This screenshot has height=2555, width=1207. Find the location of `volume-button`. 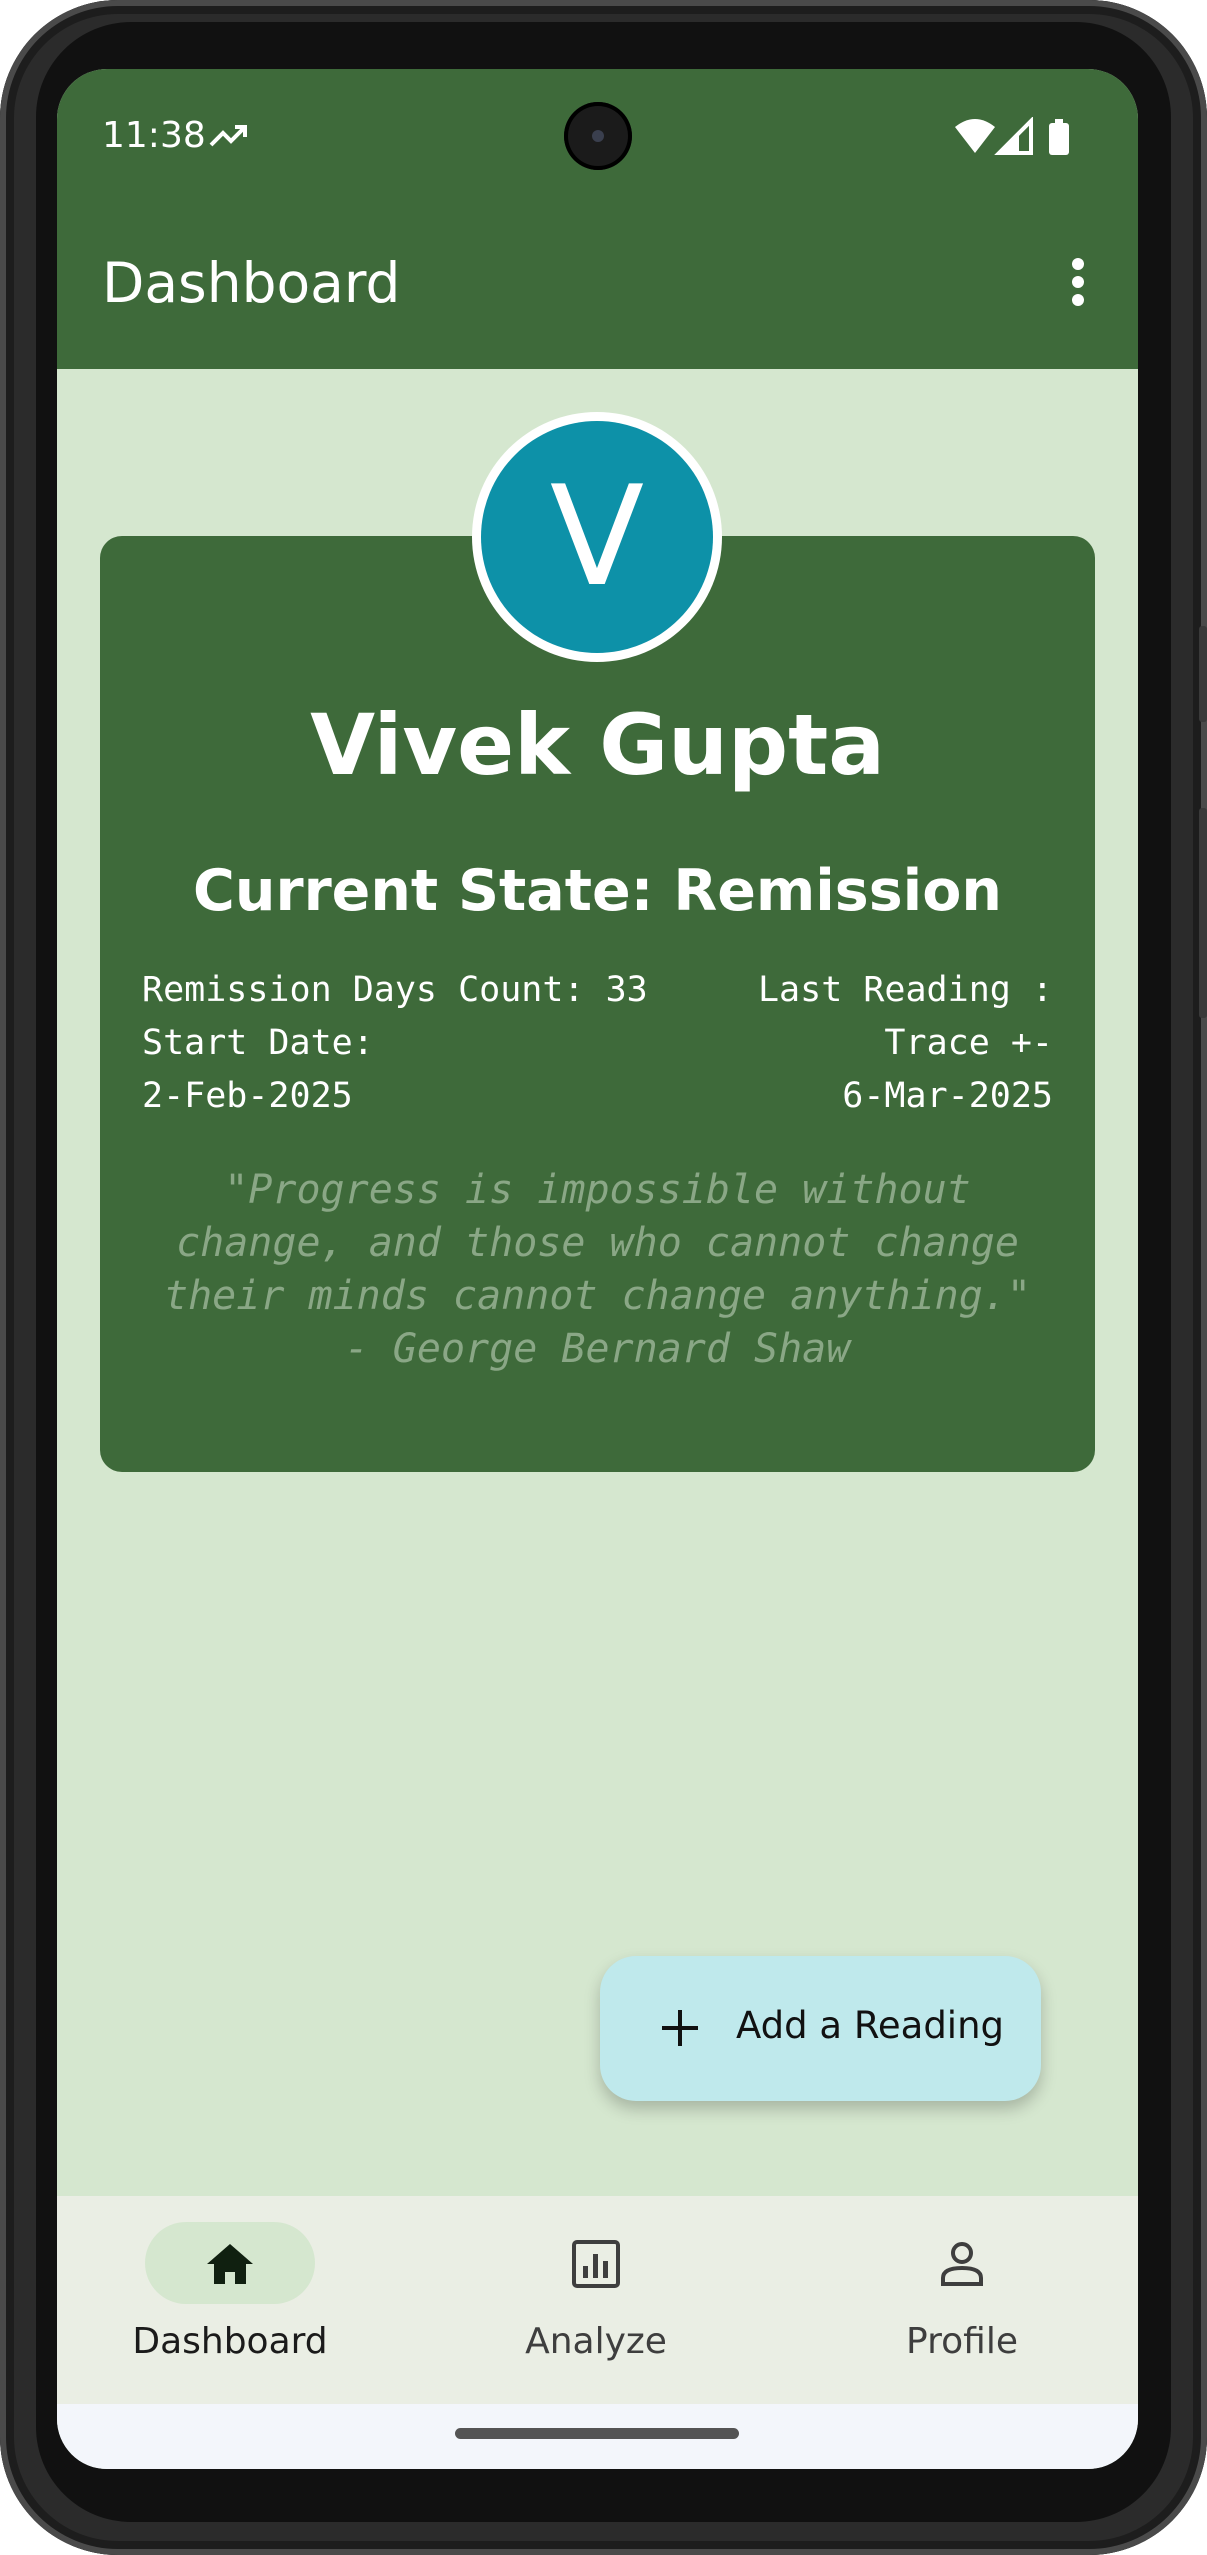

volume-button is located at coordinates (1203, 913).